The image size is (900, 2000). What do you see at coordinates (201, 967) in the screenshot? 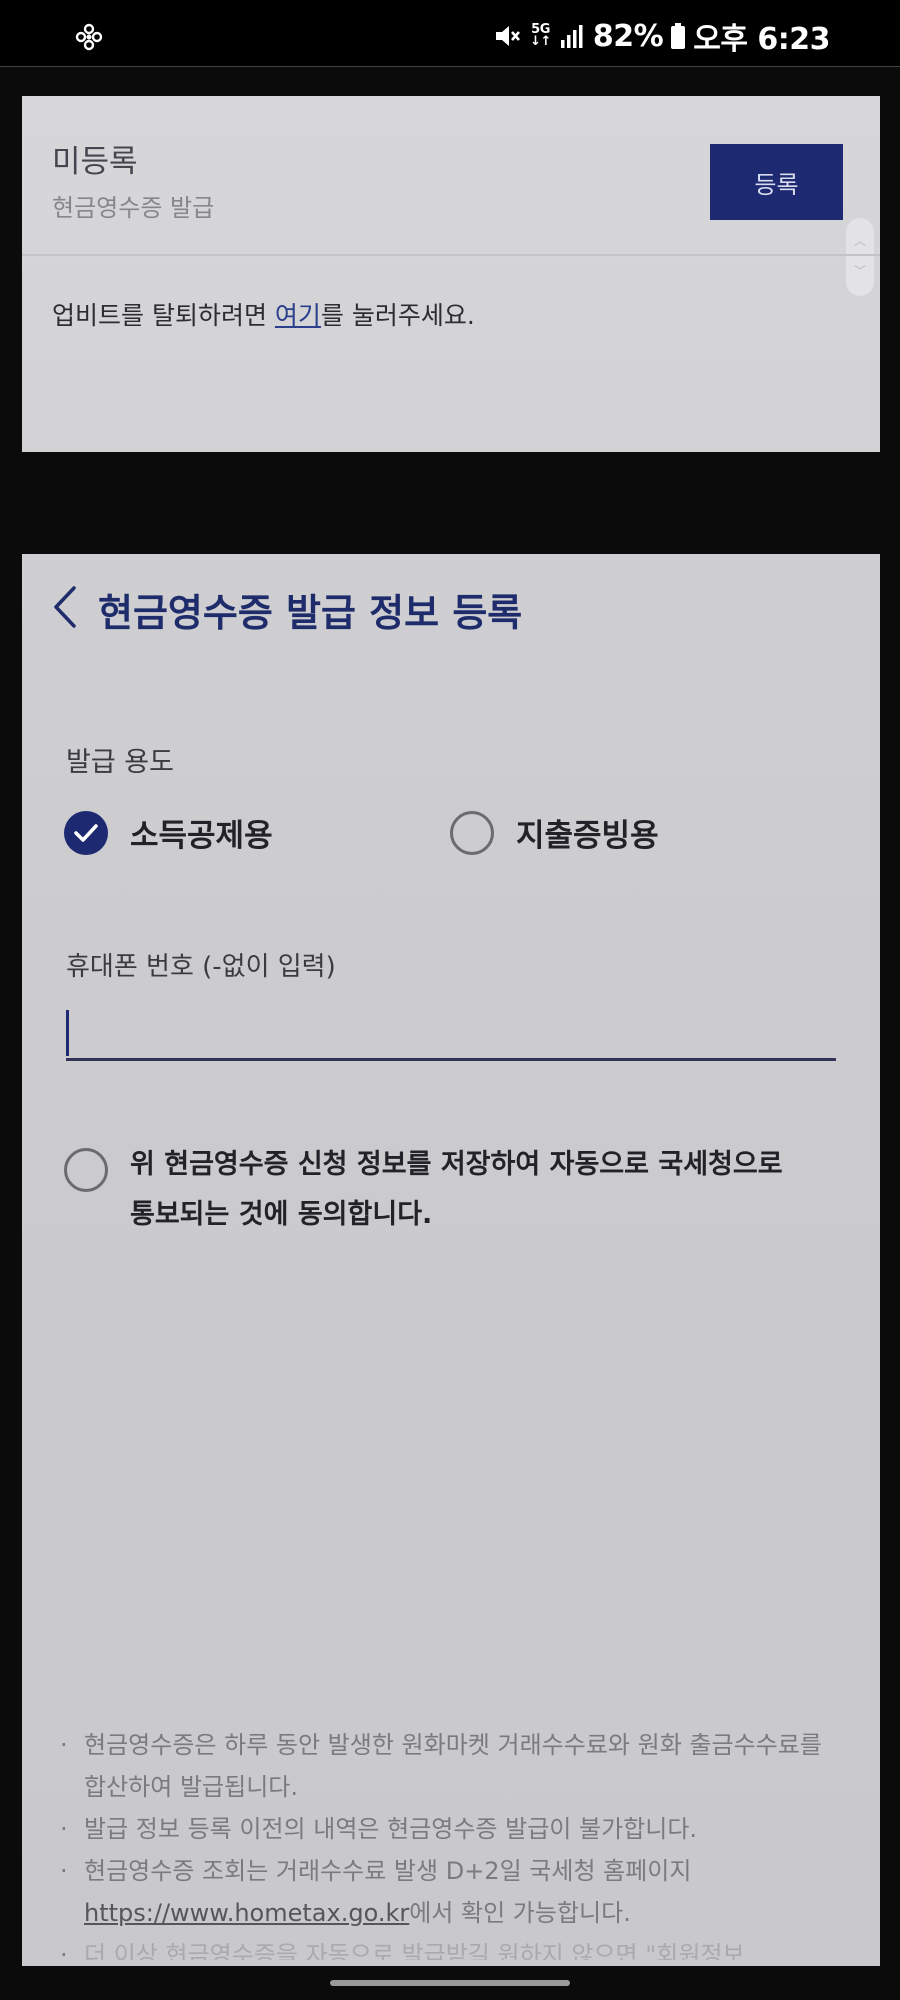
I see `phone-label: 휴대폰 번호 (-없이 입력)` at bounding box center [201, 967].